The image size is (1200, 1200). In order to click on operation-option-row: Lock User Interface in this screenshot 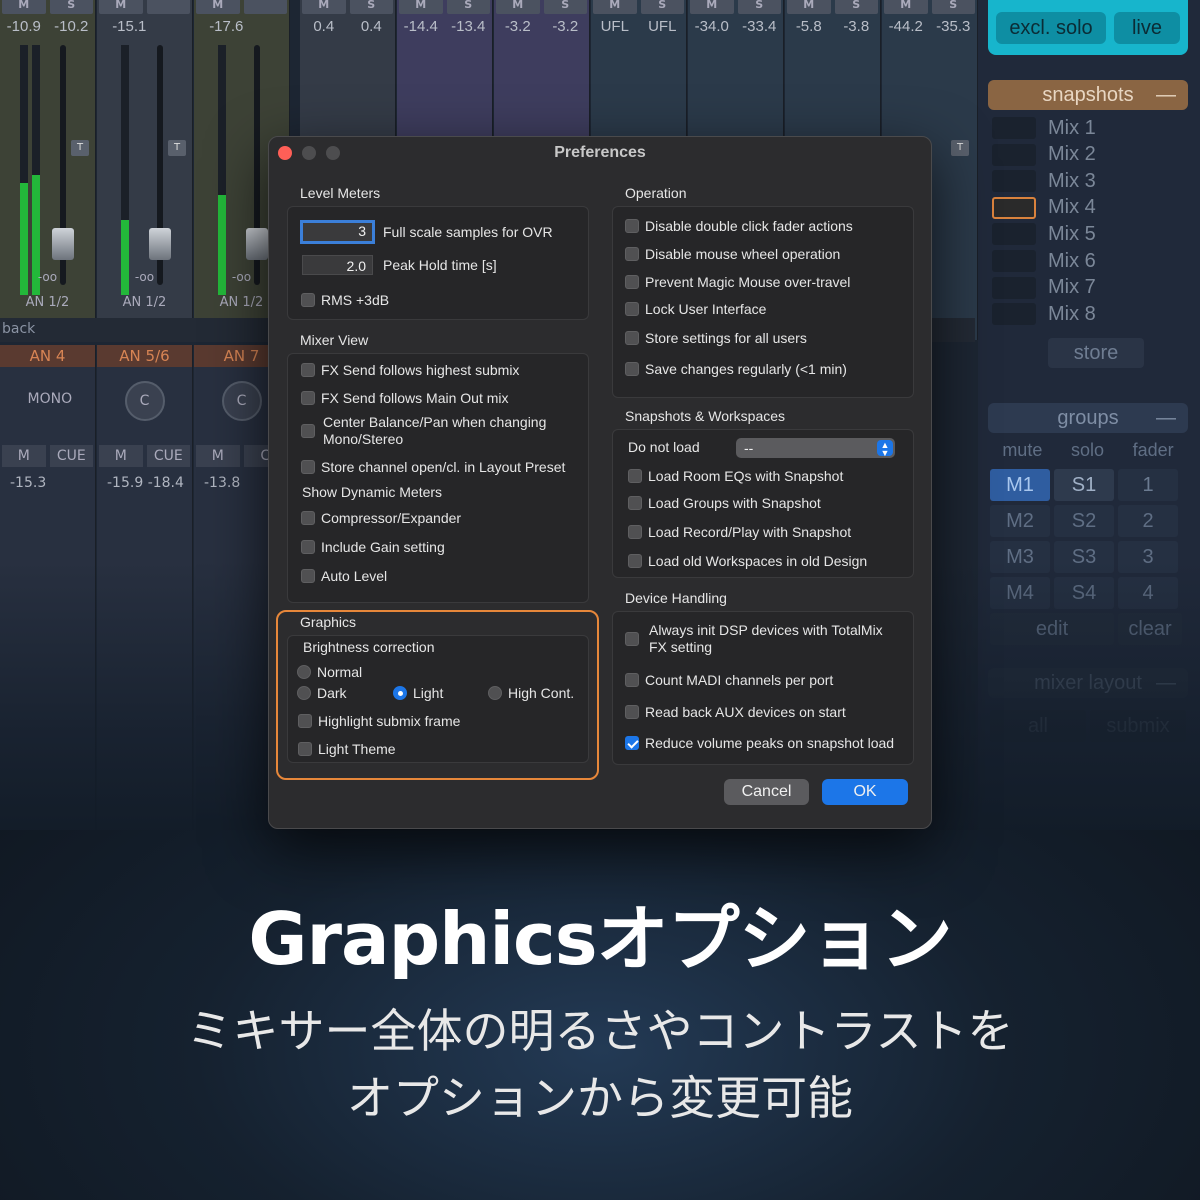, I will do `click(695, 309)`.